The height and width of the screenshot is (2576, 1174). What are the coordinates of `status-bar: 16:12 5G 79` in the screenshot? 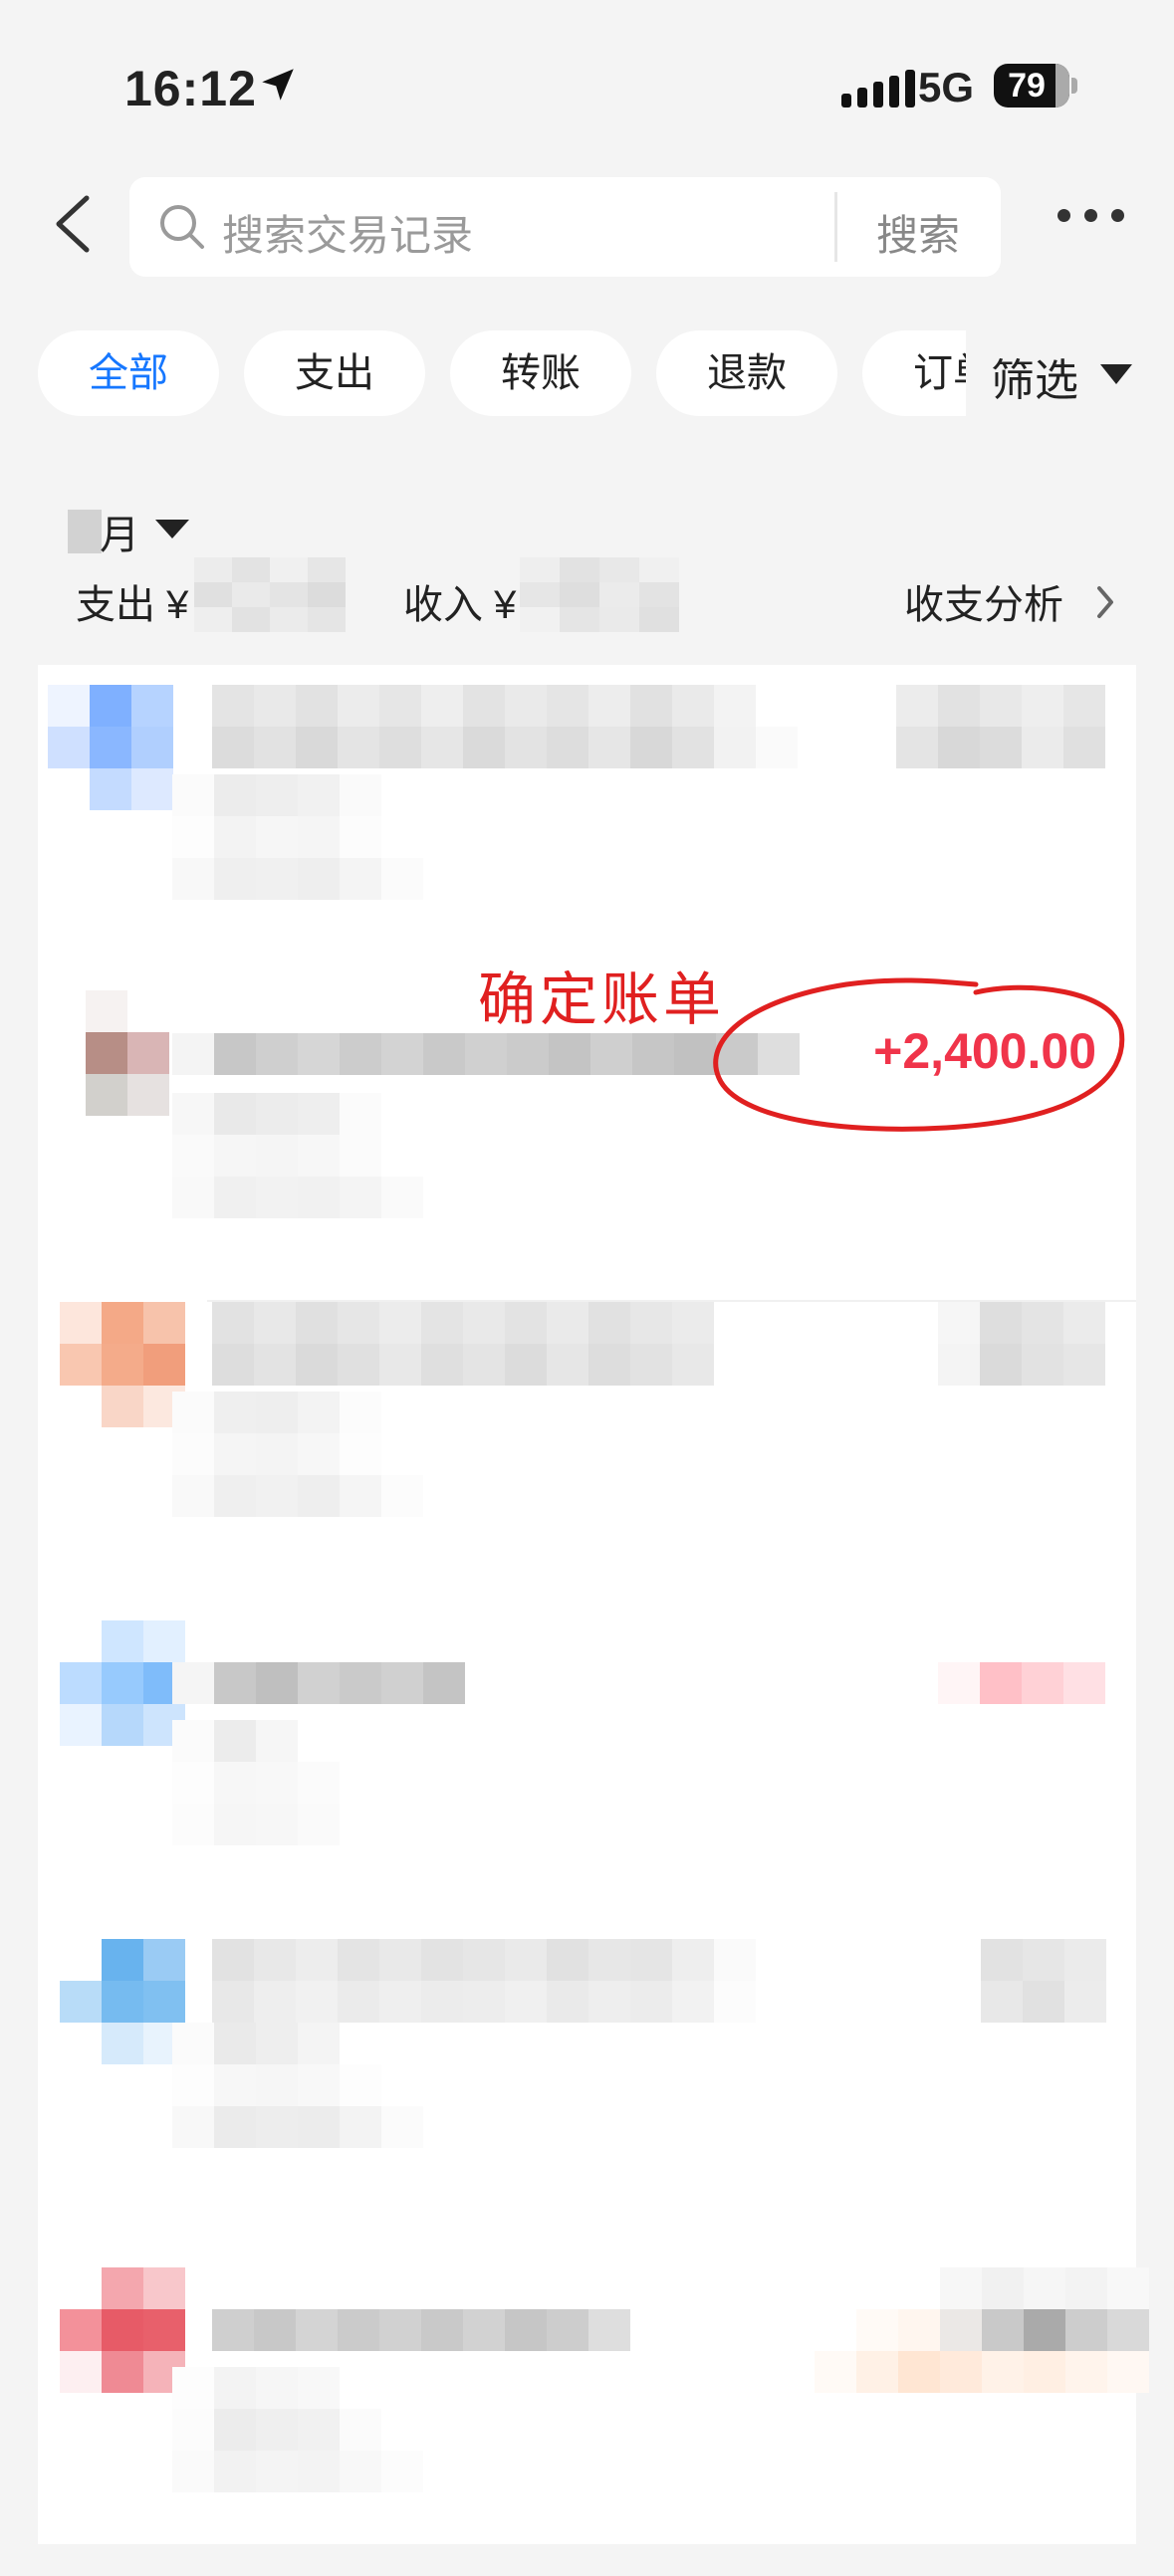 It's located at (587, 84).